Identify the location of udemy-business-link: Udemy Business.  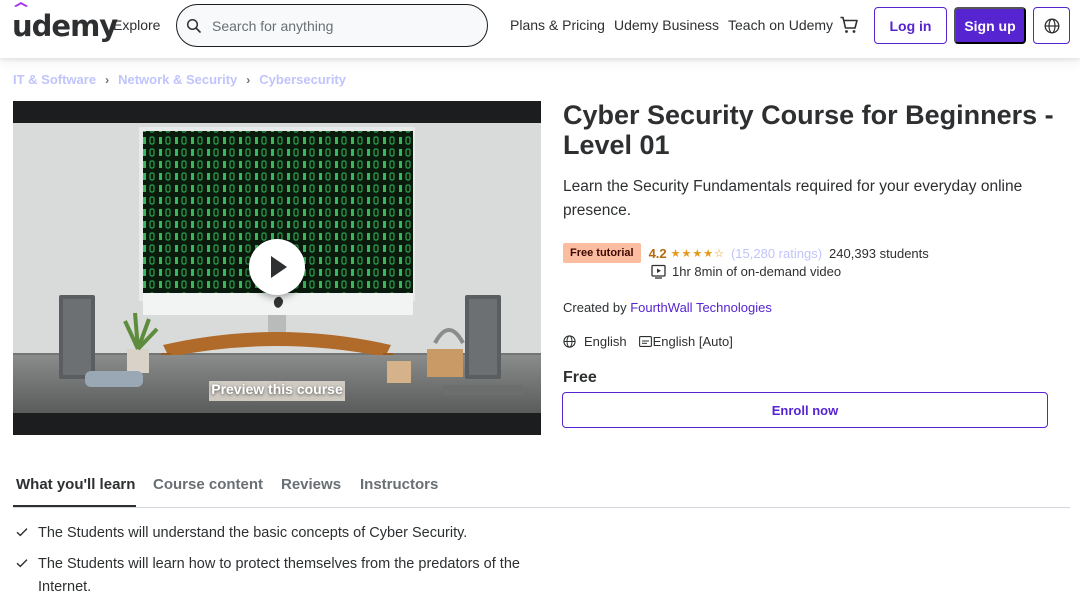
(666, 25).